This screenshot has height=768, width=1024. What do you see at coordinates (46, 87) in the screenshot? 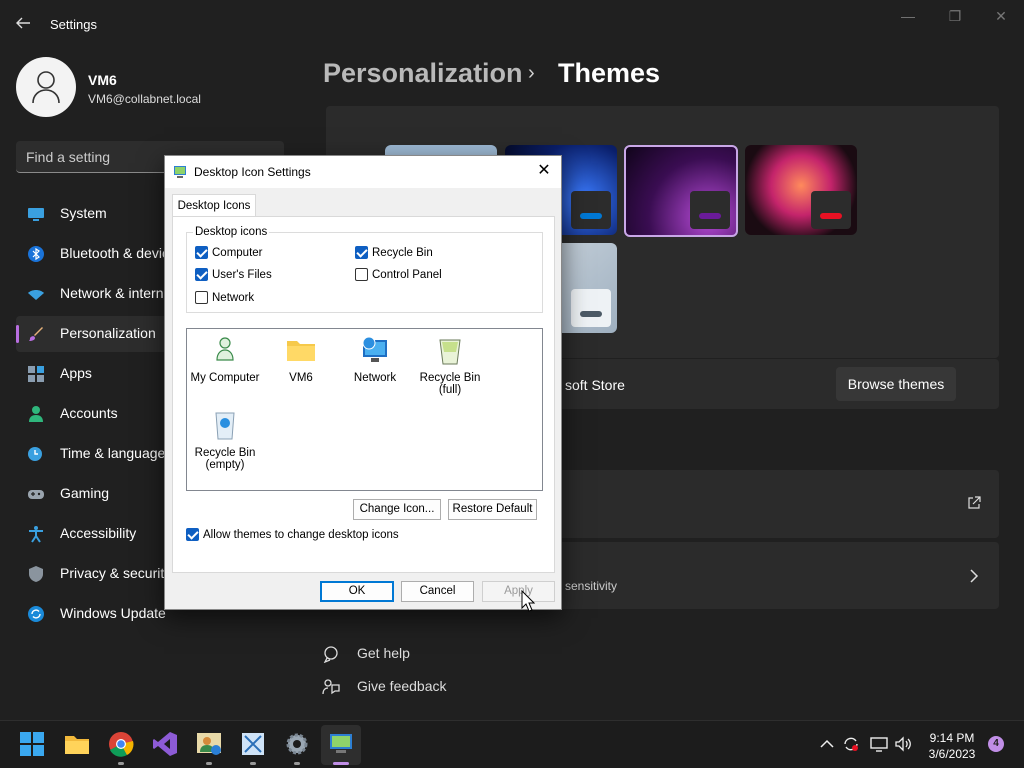
I see `avatar` at bounding box center [46, 87].